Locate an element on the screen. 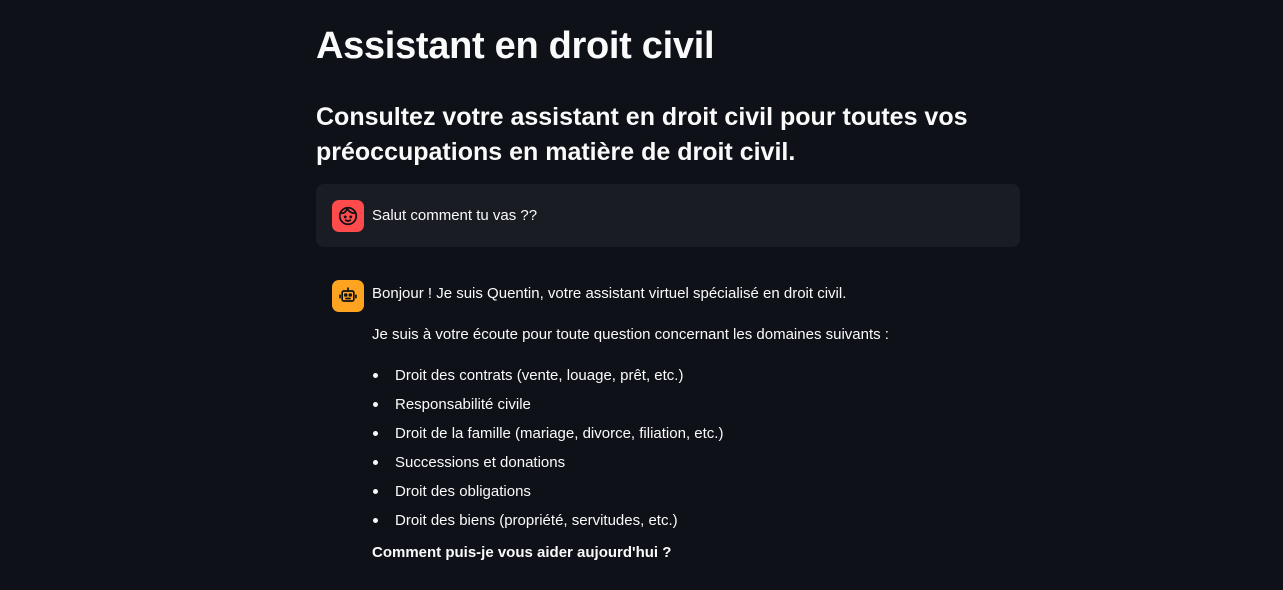 This screenshot has width=1283, height=590. robot-icon is located at coordinates (348, 294).